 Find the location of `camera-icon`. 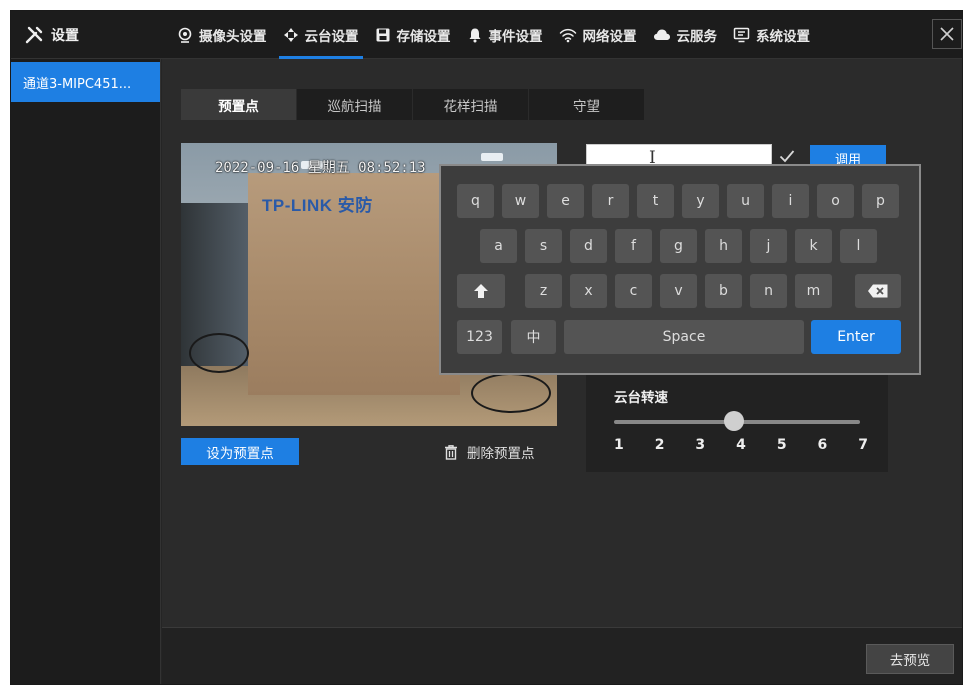

camera-icon is located at coordinates (185, 35).